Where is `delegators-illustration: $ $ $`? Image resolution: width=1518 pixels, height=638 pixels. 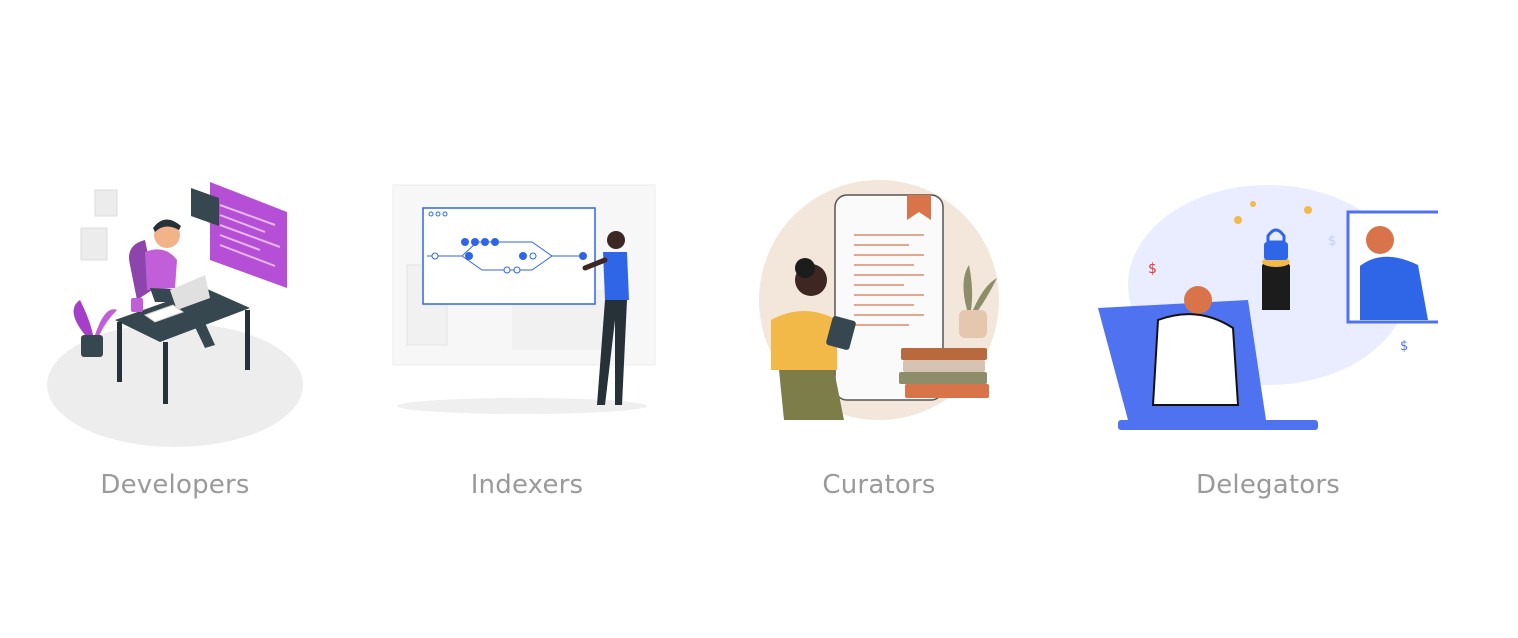
delegators-illustration: $ $ $ is located at coordinates (1268, 307).